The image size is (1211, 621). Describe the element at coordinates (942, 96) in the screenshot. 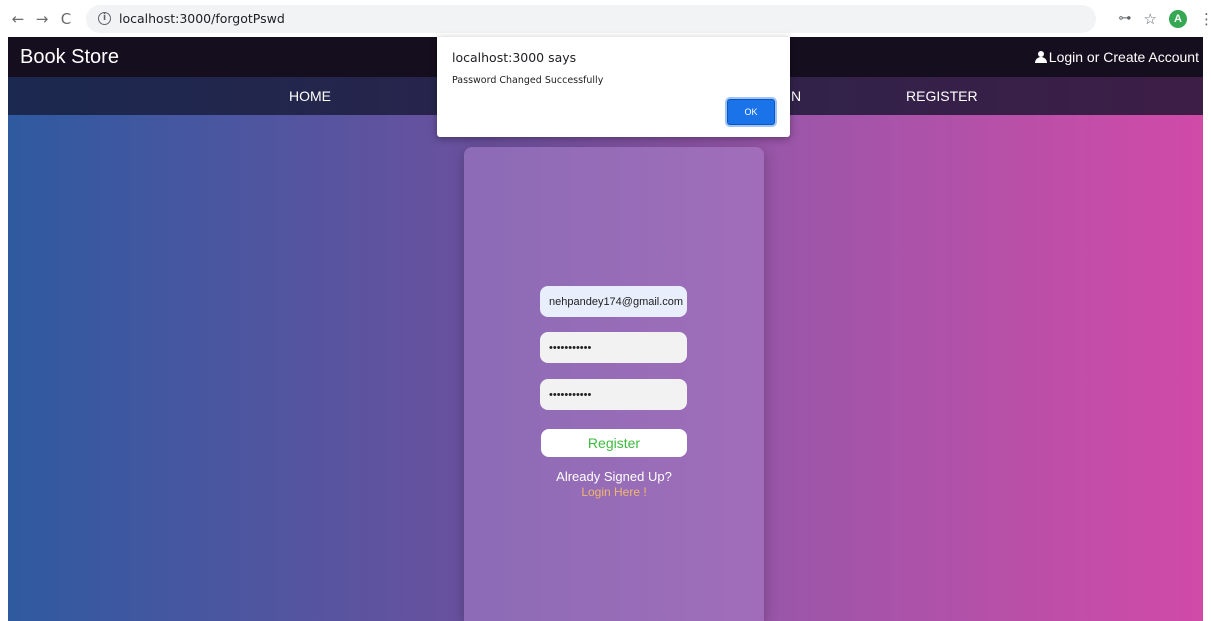

I see `nav-register: REGISTER` at that location.